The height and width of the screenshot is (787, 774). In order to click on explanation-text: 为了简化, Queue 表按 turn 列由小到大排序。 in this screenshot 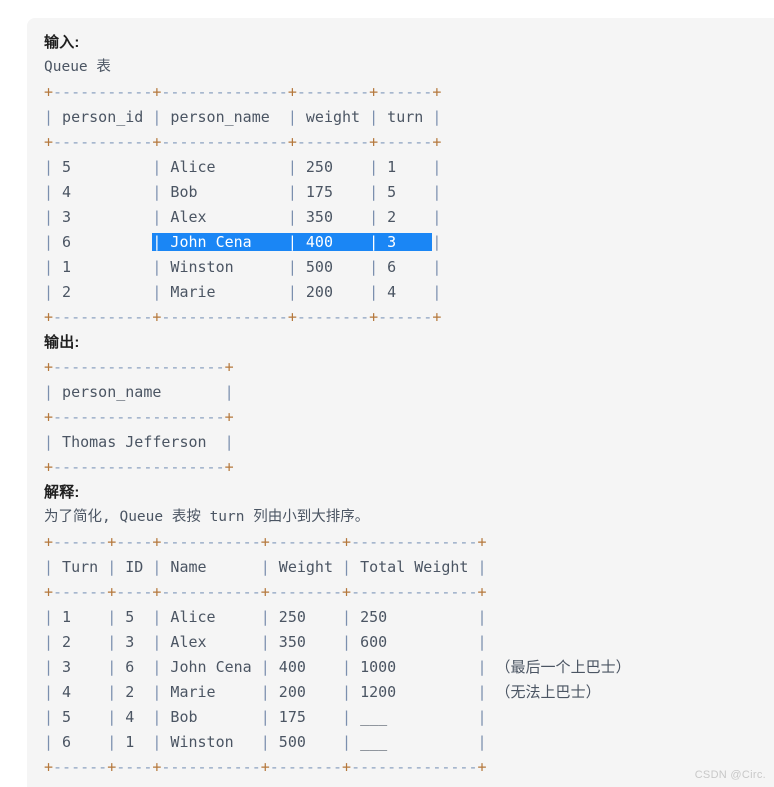, I will do `click(207, 517)`.